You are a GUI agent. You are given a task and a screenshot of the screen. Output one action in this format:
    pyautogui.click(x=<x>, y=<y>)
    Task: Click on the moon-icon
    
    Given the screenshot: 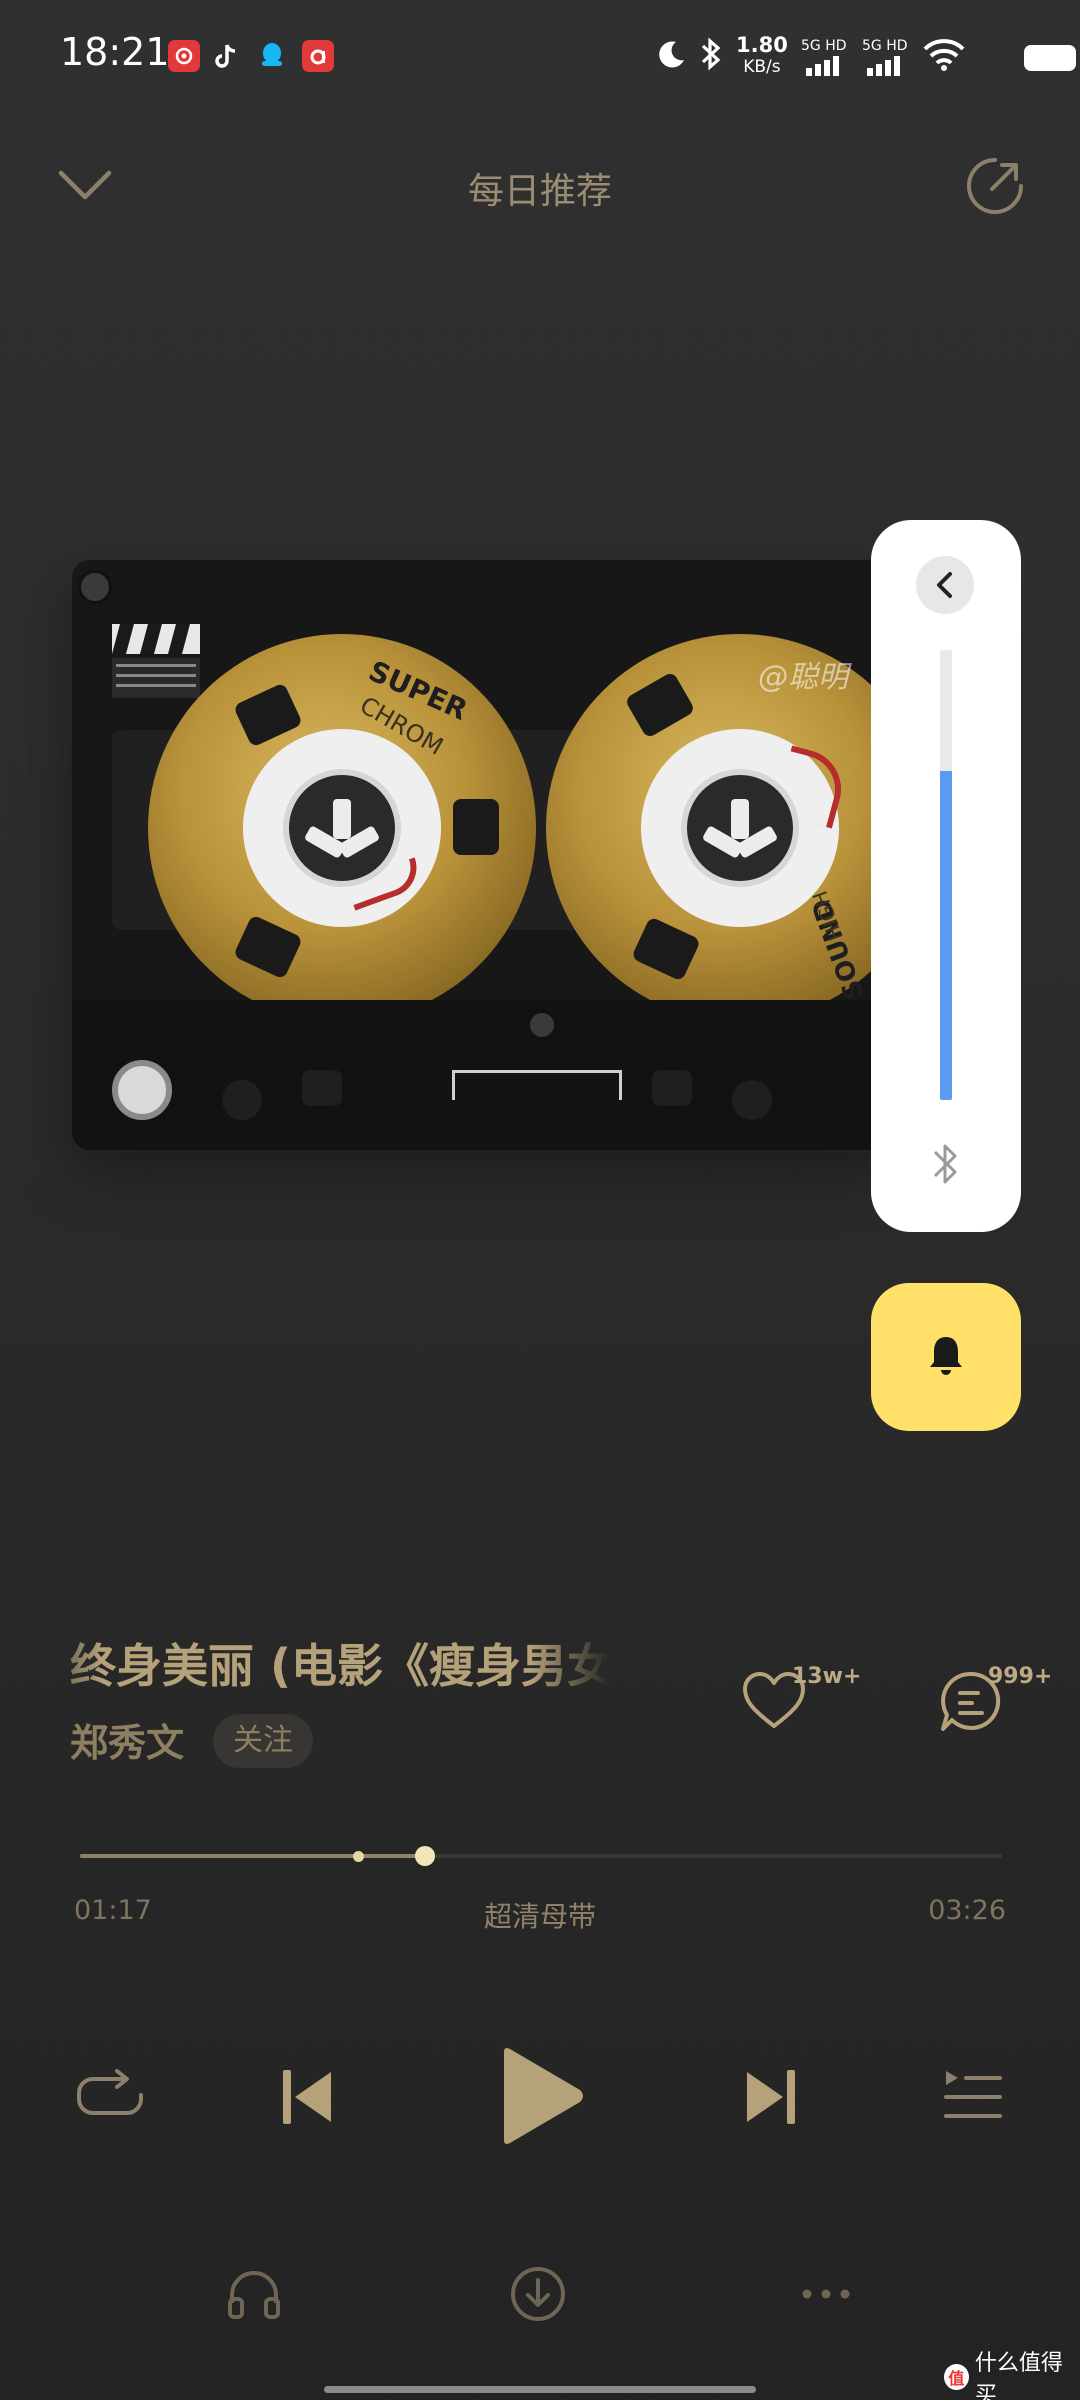 What is the action you would take?
    pyautogui.click(x=672, y=56)
    